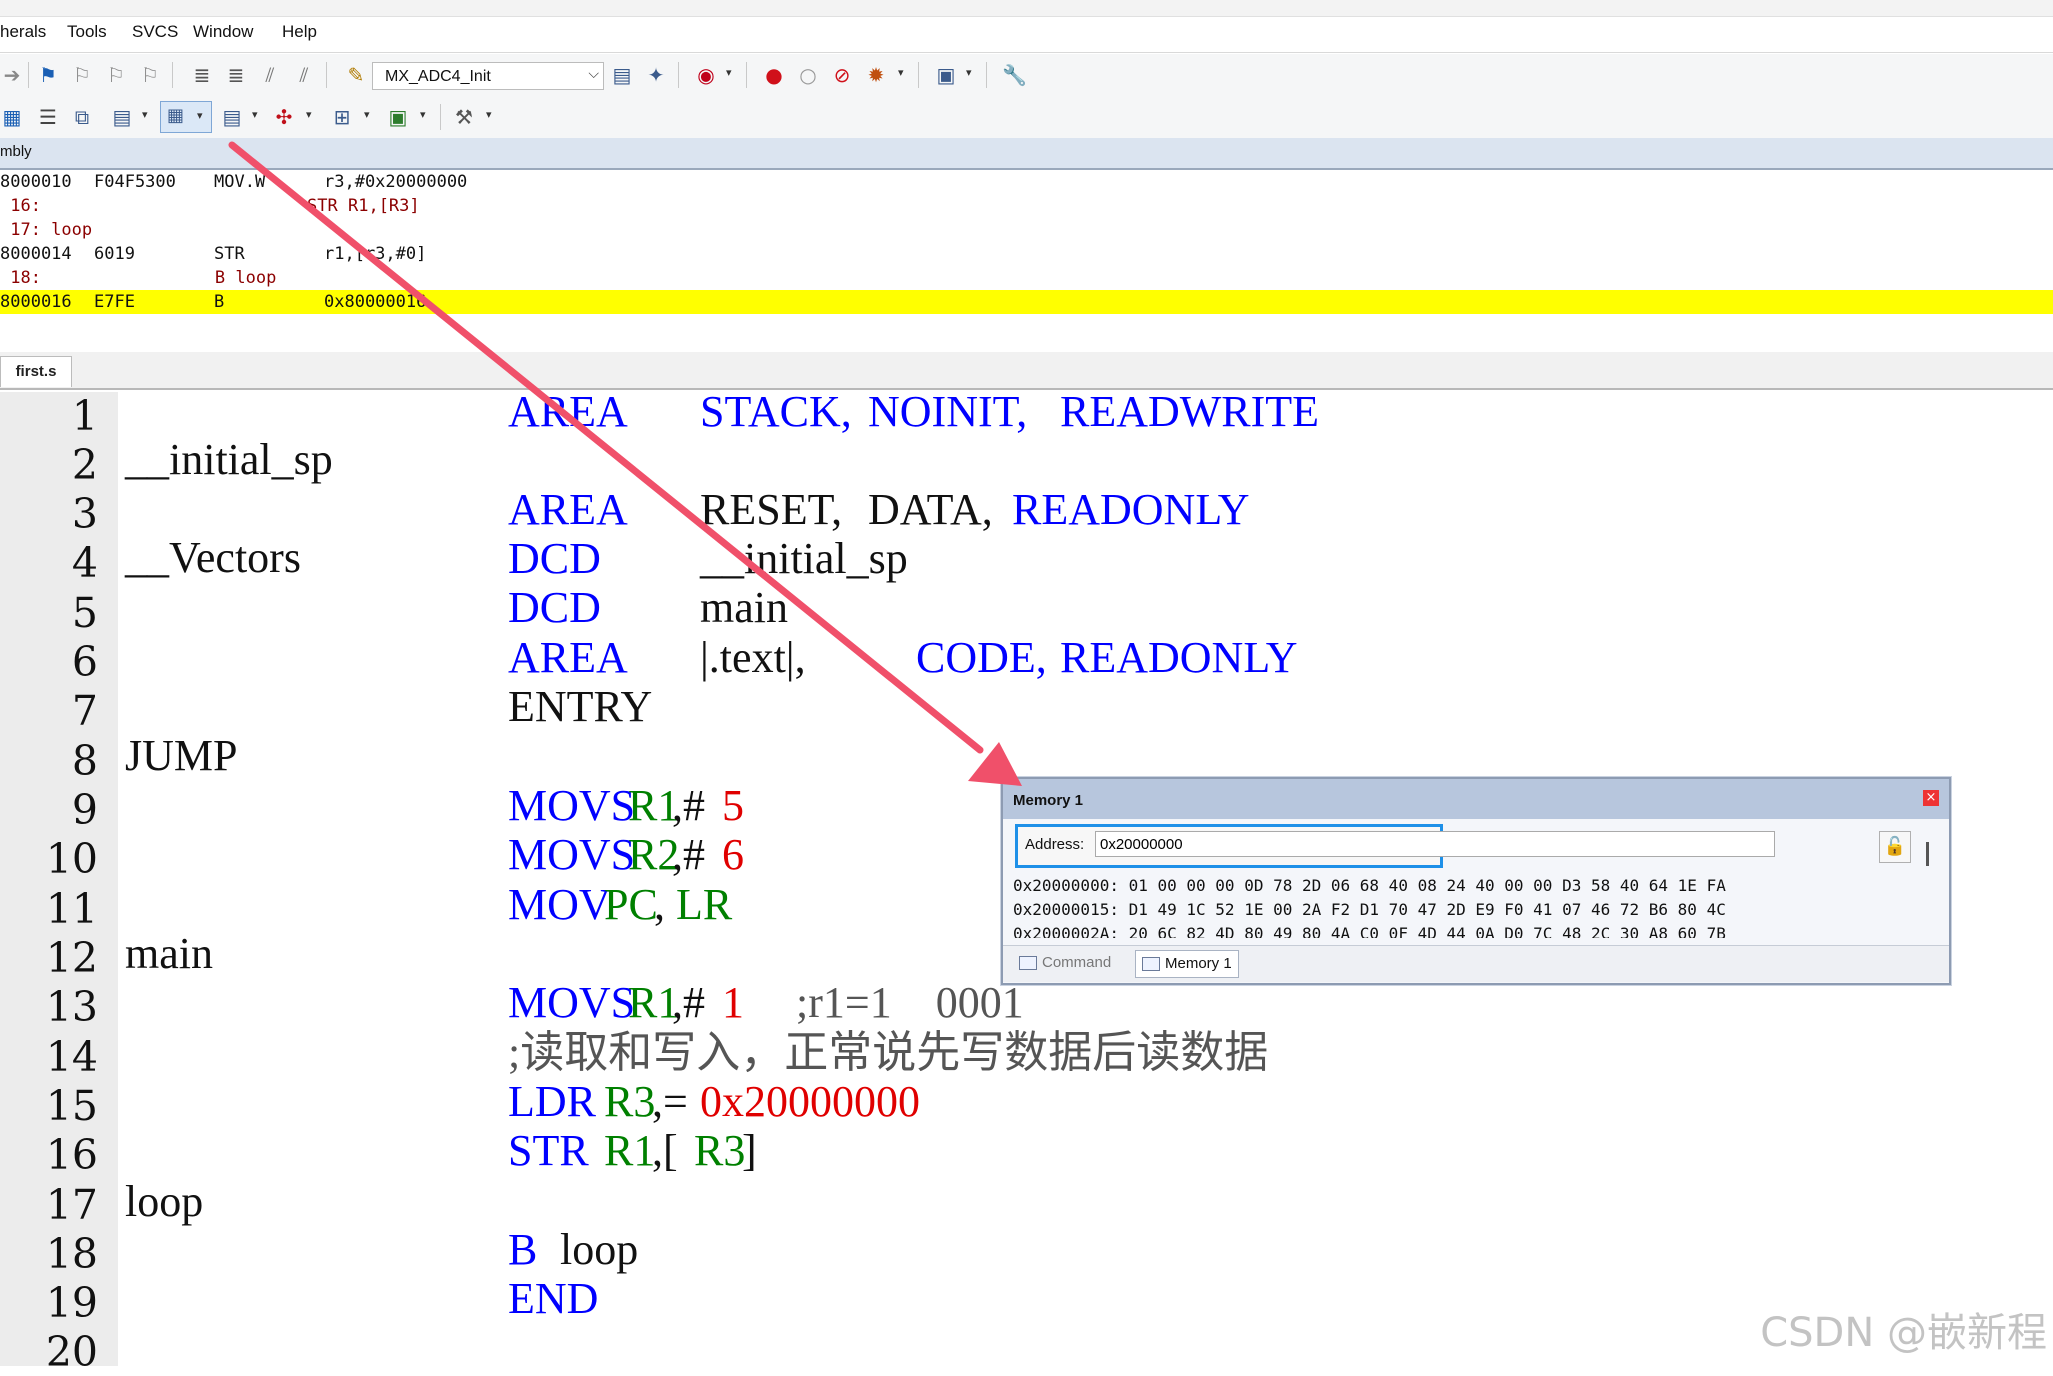  I want to click on toolbox-icon: ⚒, so click(464, 117).